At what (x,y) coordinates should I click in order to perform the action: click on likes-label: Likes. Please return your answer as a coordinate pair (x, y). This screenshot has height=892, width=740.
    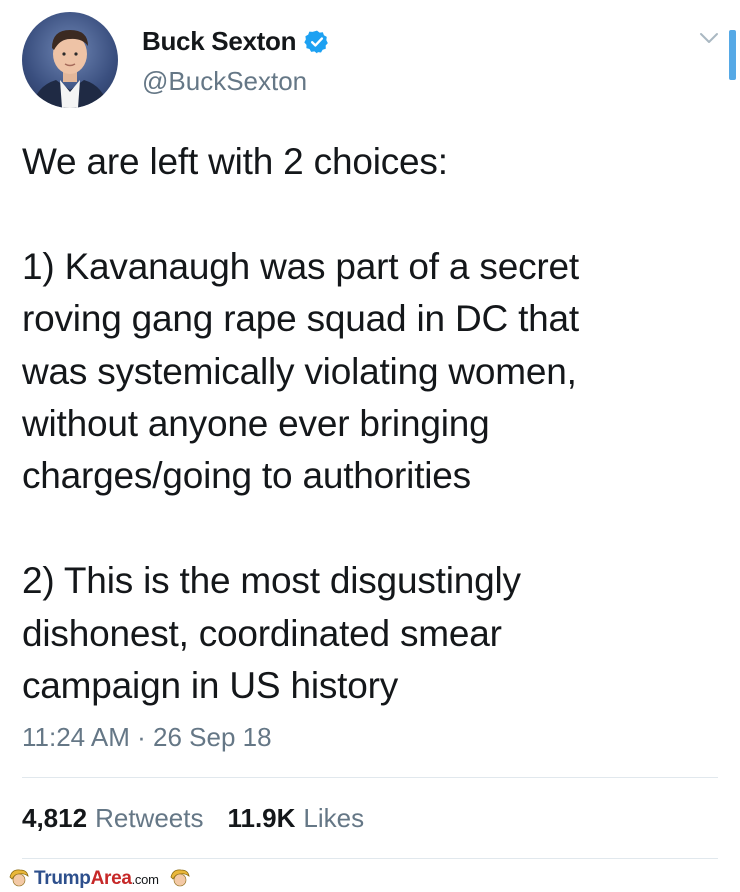
    Looking at the image, I should click on (334, 818).